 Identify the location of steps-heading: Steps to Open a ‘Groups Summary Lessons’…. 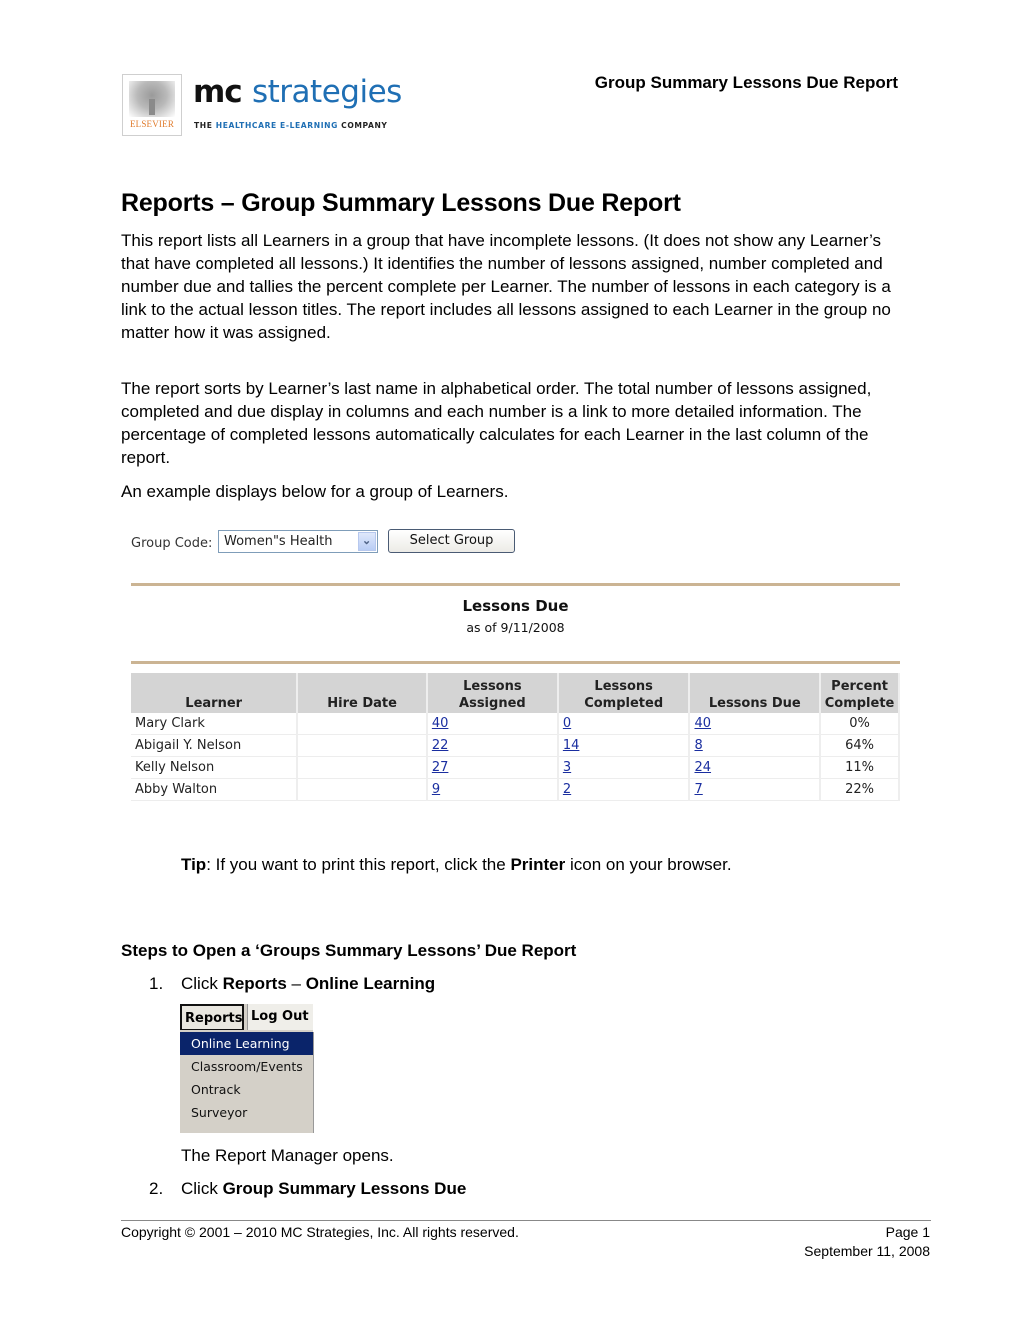
(349, 950).